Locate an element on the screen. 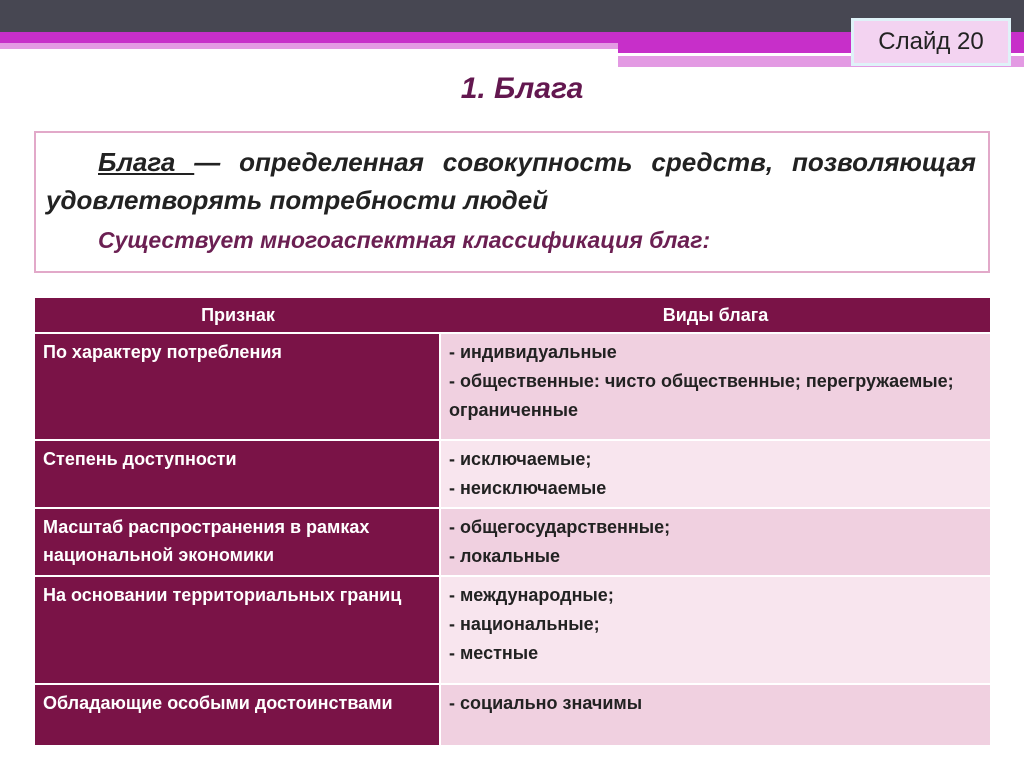 Image resolution: width=1024 pixels, height=767 pixels. type-item: - индивидуальные is located at coordinates (533, 352).